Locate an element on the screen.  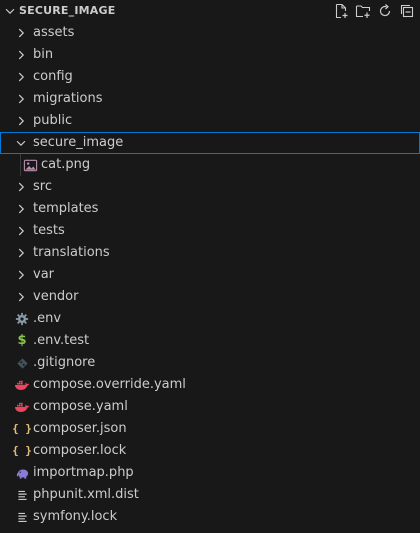
file-row: cat.png is located at coordinates (210, 165).